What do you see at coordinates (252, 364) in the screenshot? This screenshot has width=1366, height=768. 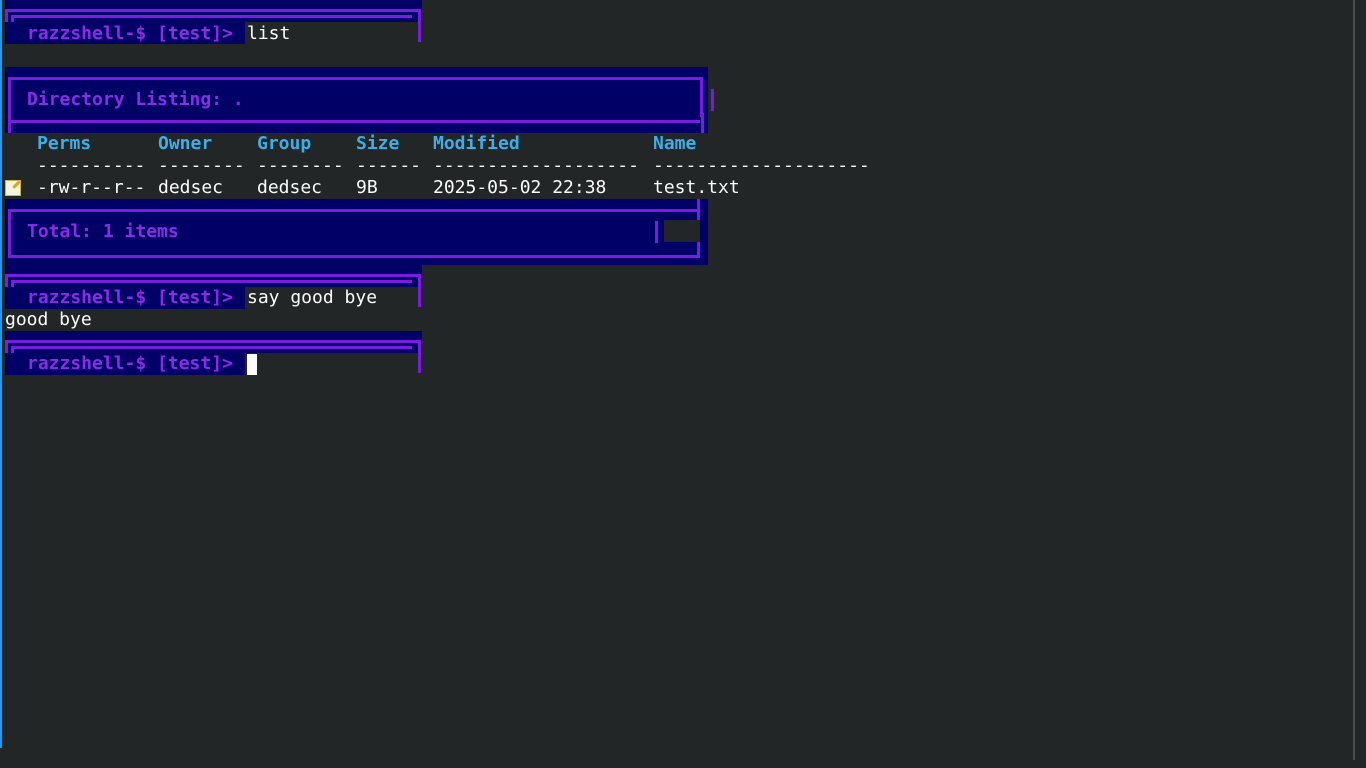 I see `text-cursor` at bounding box center [252, 364].